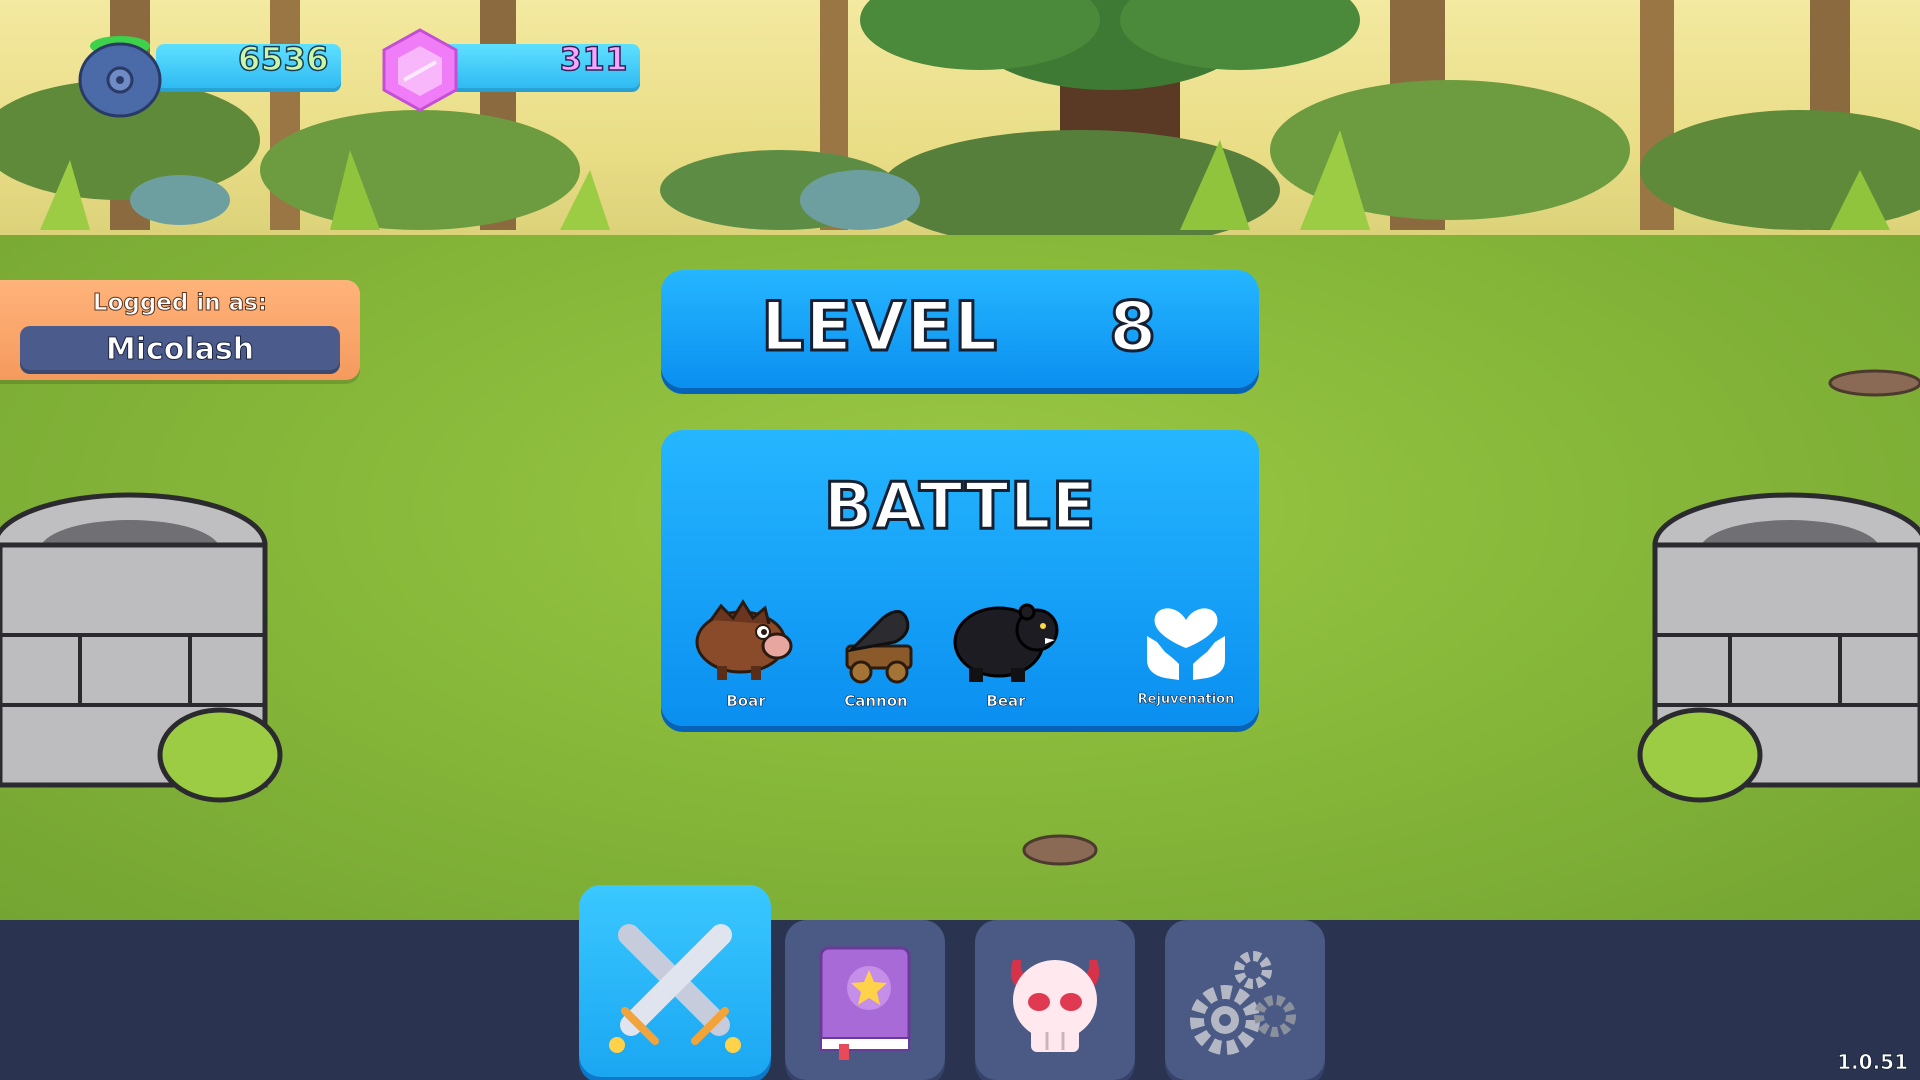  I want to click on nav-settings-button, so click(1245, 1000).